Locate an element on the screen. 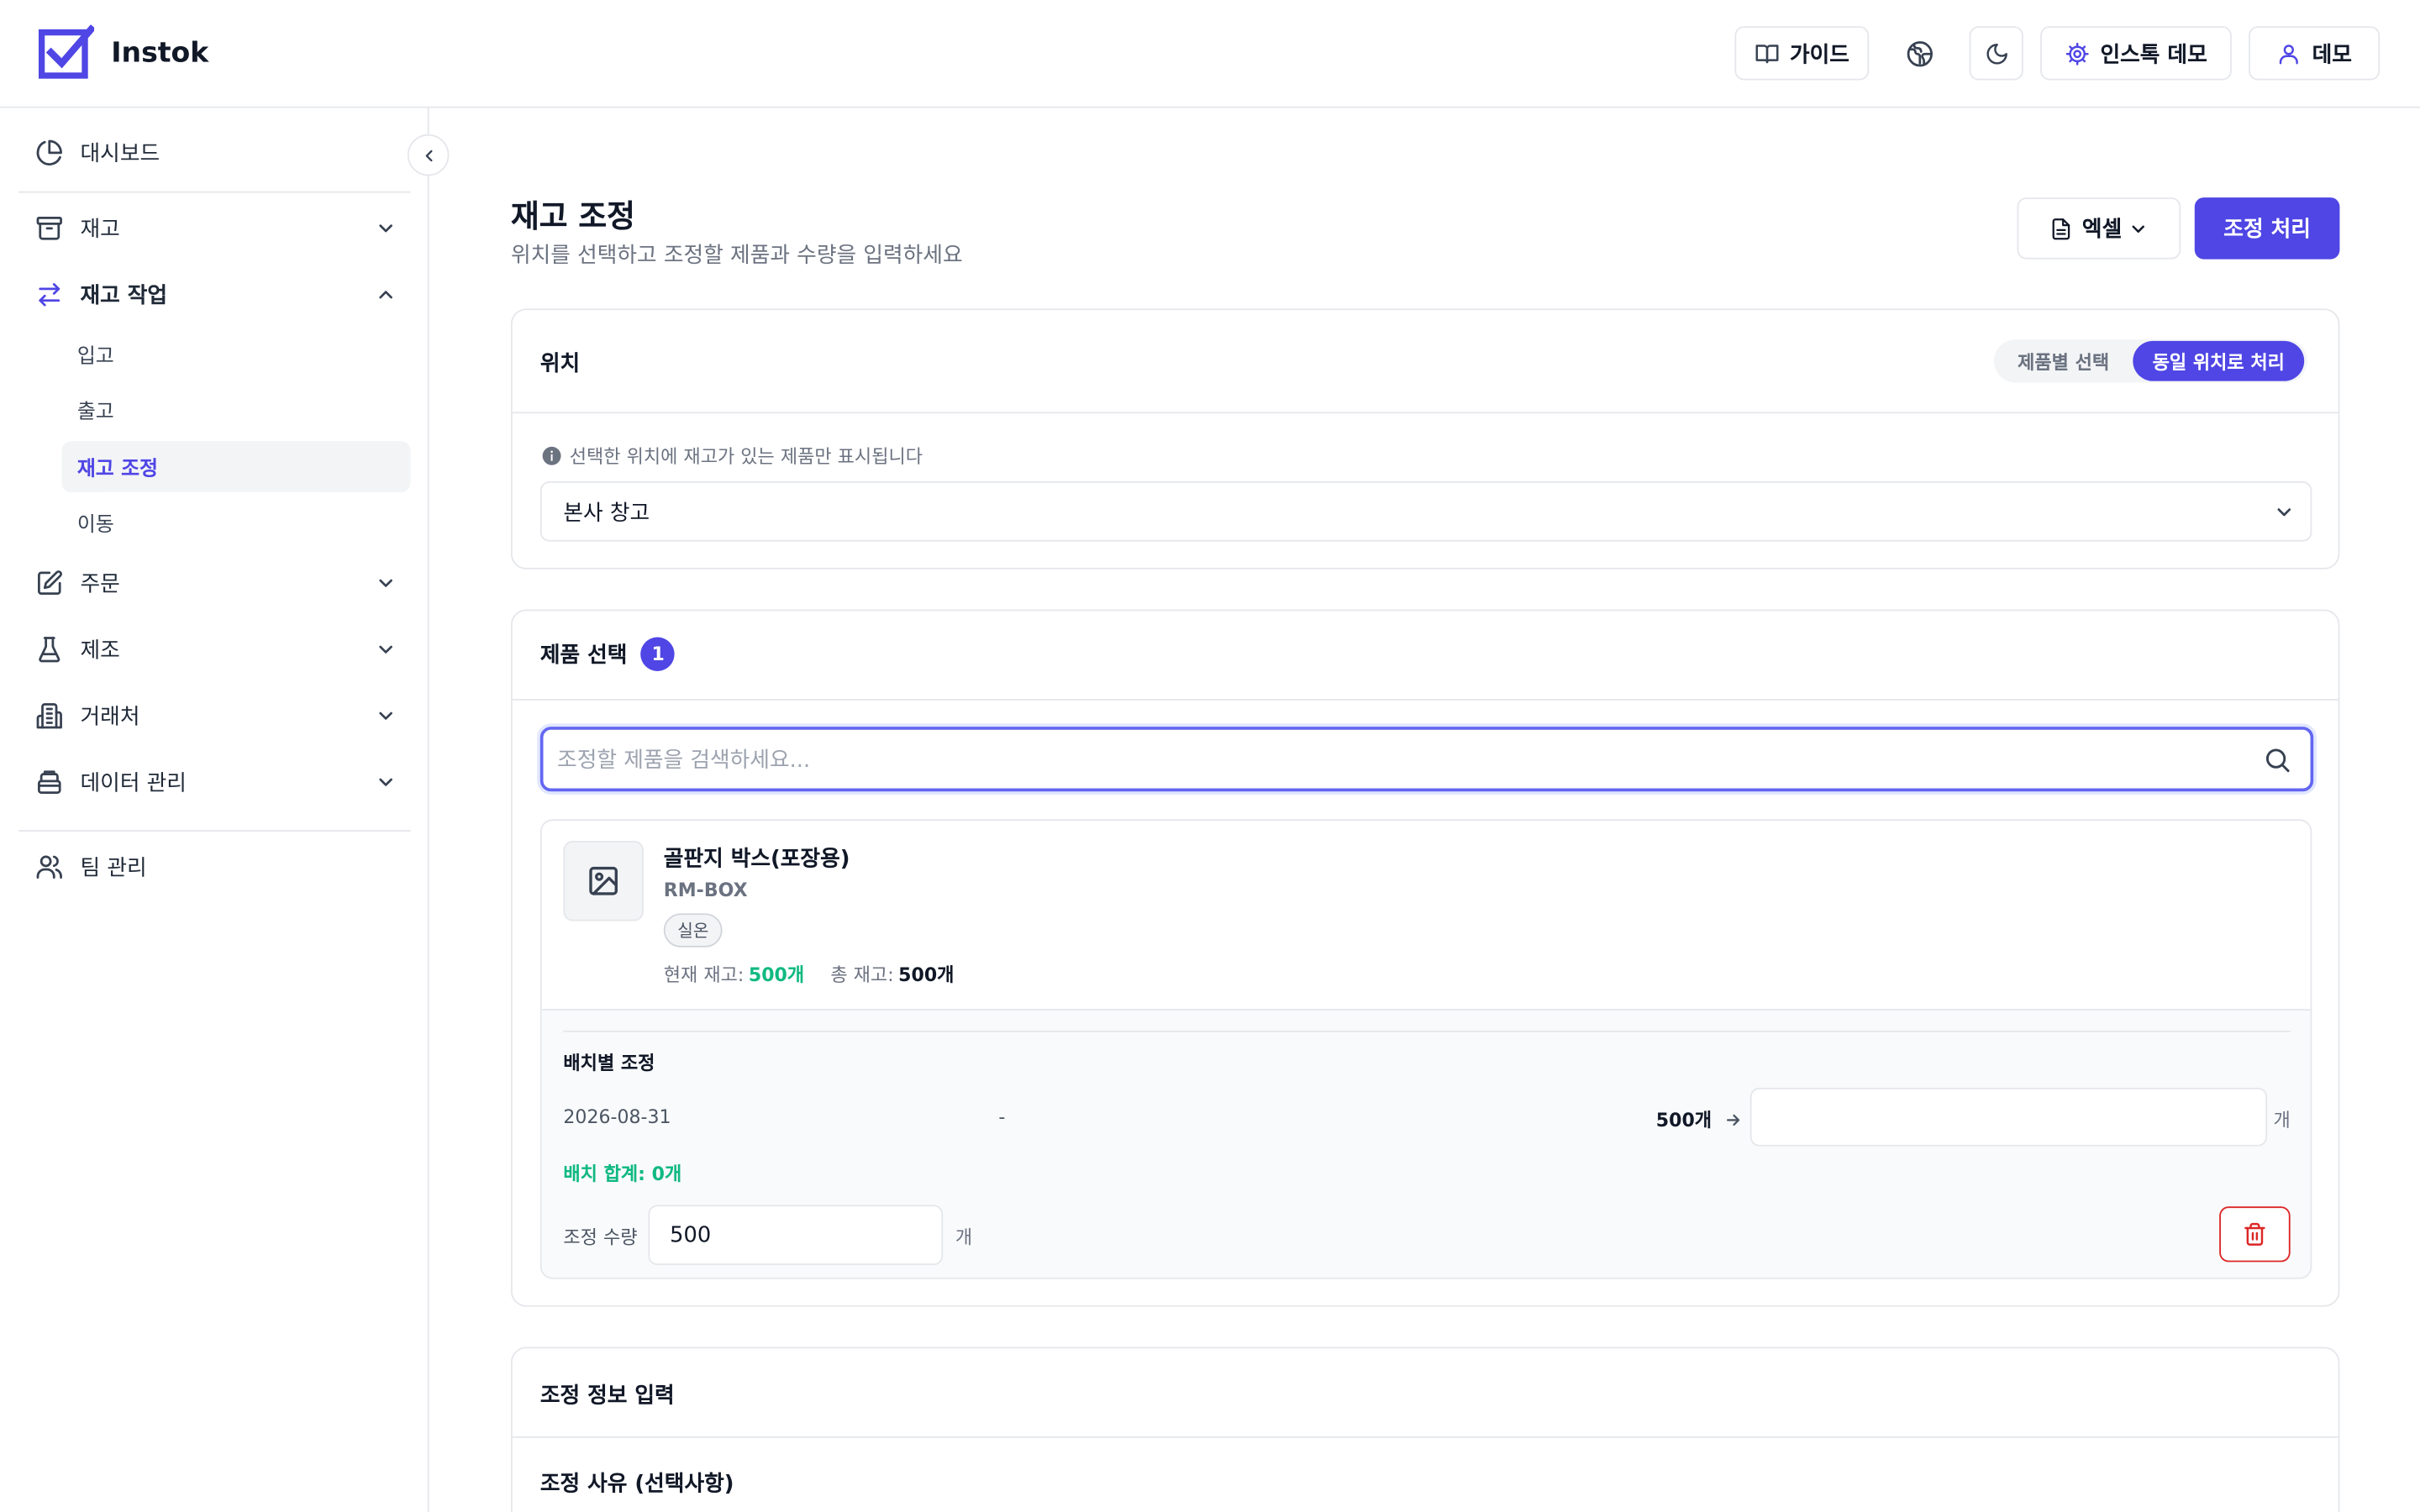 The width and height of the screenshot is (2420, 1512). sidebar-item-inventory-ops: 재고 작업 is located at coordinates (214, 295).